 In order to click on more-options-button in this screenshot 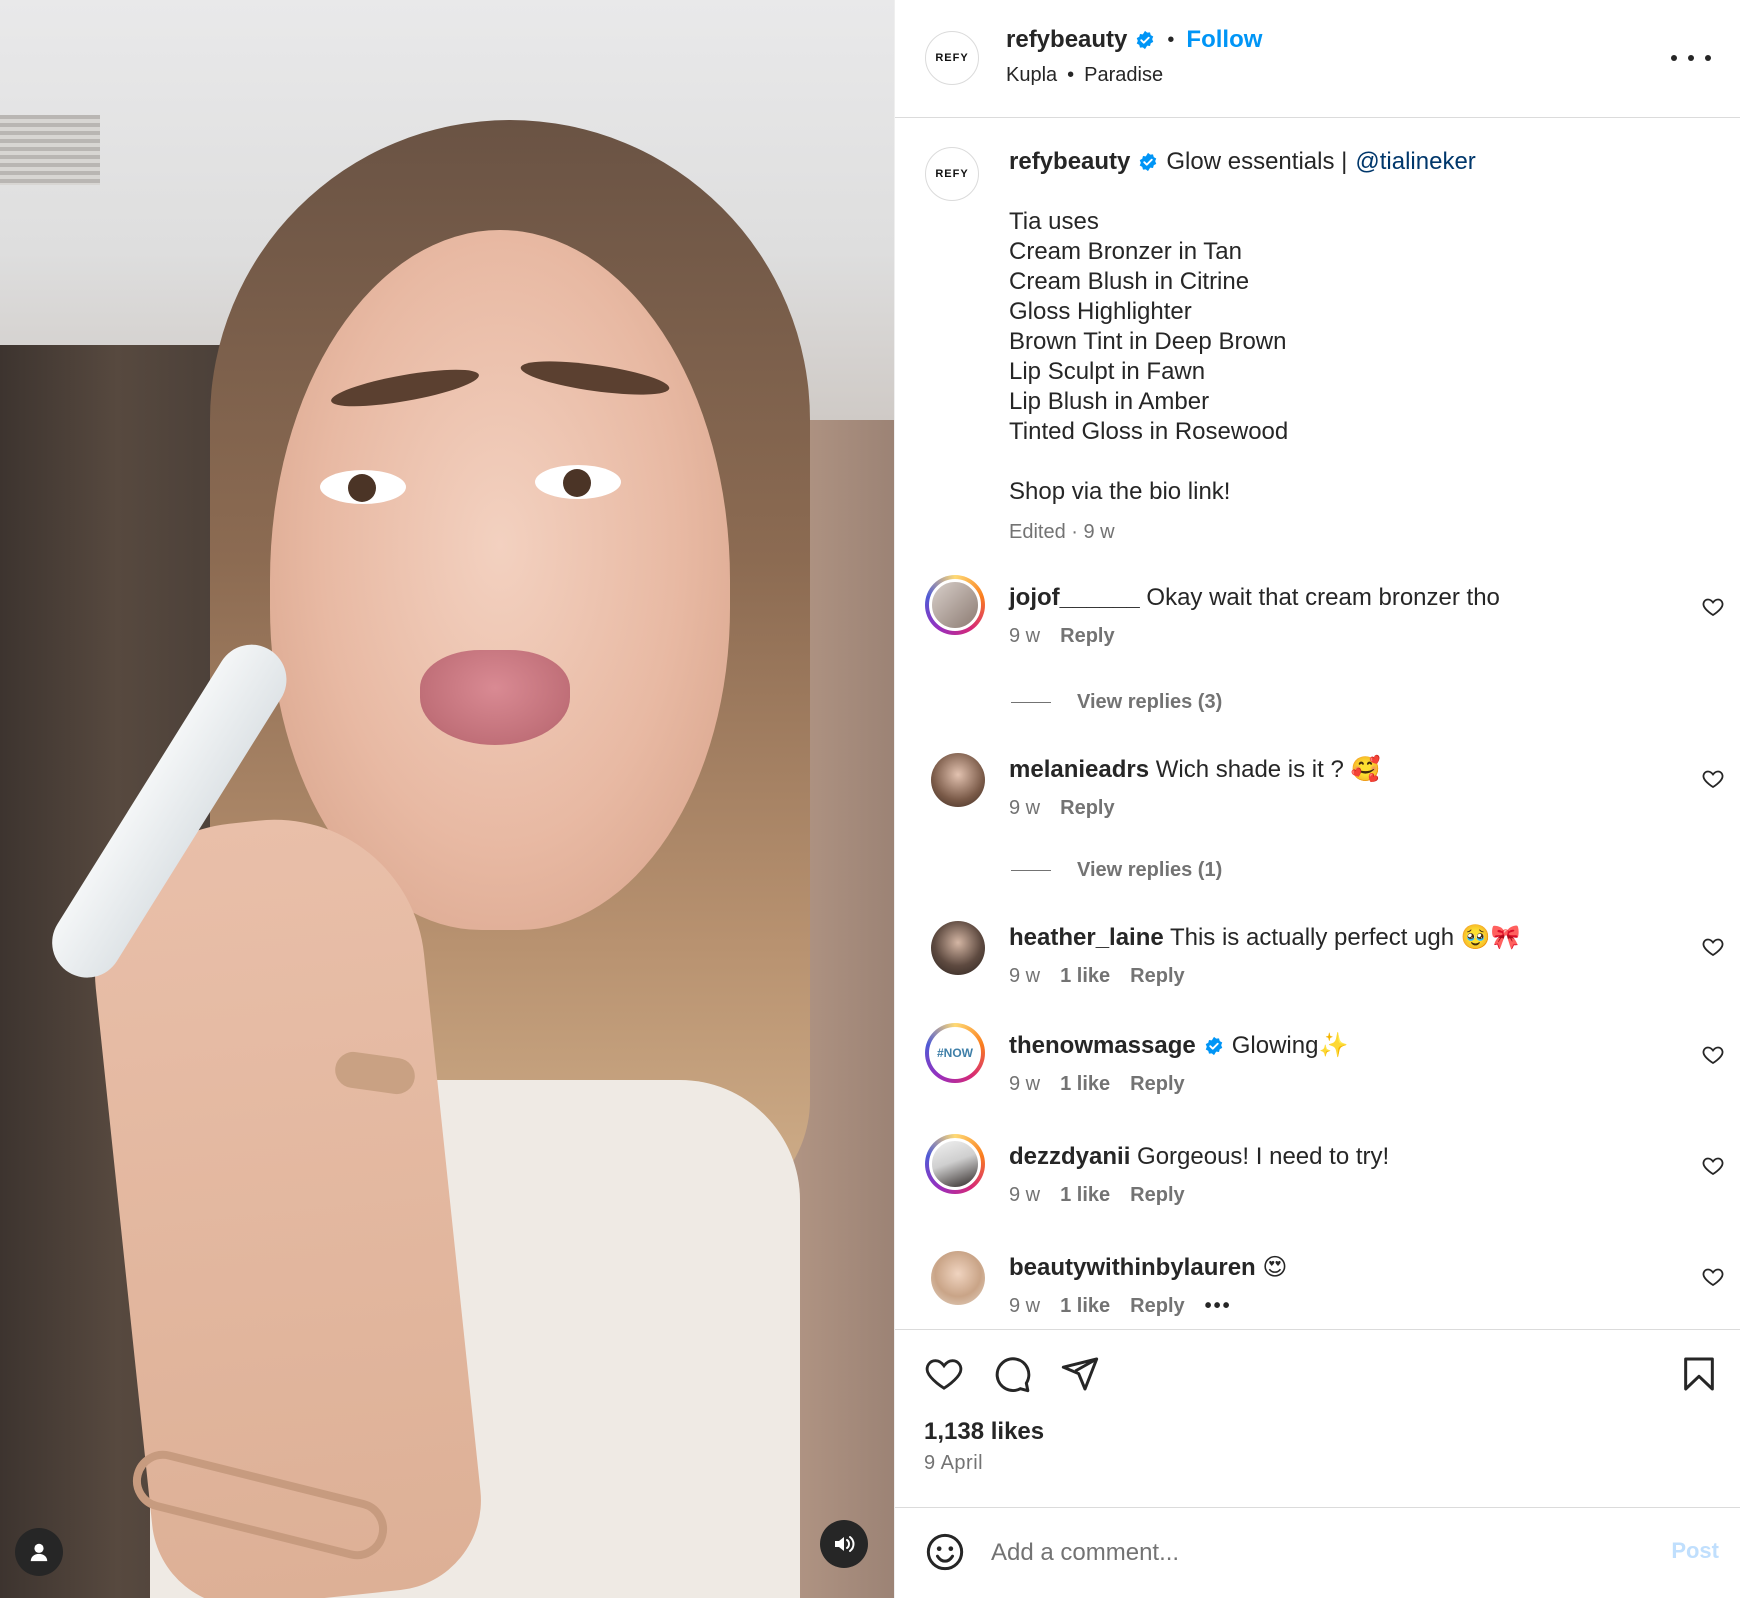, I will do `click(1691, 58)`.